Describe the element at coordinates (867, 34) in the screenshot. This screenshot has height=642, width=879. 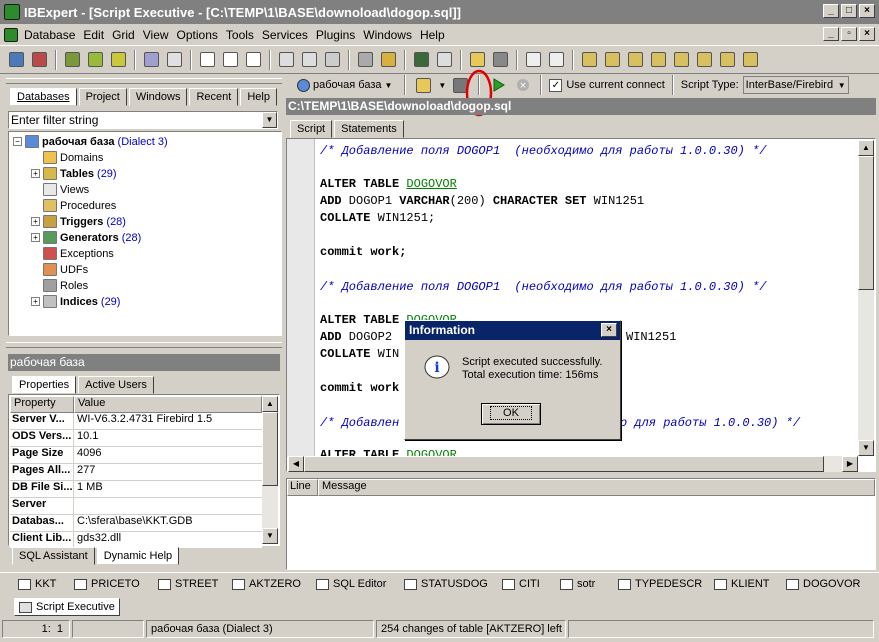
I see `mdi-close-button: ×` at that location.